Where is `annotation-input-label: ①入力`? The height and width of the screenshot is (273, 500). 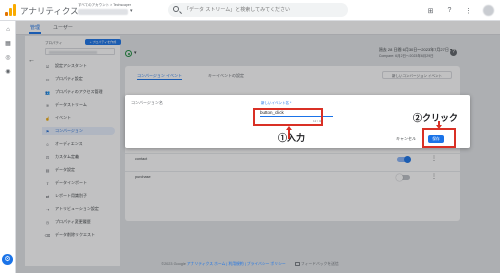
annotation-input-label: ①入力 is located at coordinates (292, 138).